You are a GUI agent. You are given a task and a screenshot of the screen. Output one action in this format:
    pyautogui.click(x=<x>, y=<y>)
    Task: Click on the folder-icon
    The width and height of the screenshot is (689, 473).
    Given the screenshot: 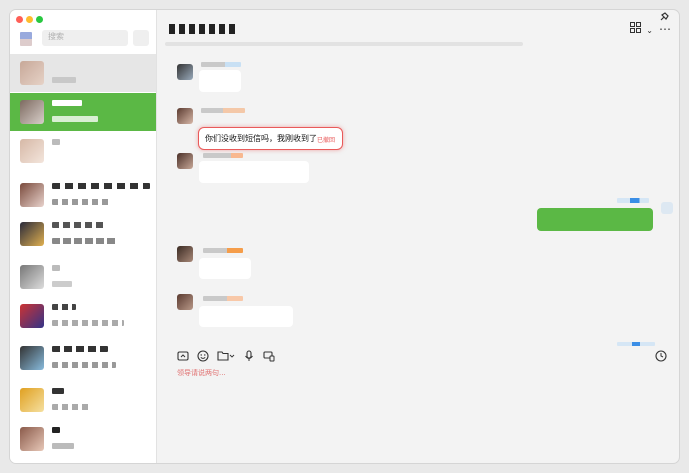 What is the action you would take?
    pyautogui.click(x=183, y=357)
    